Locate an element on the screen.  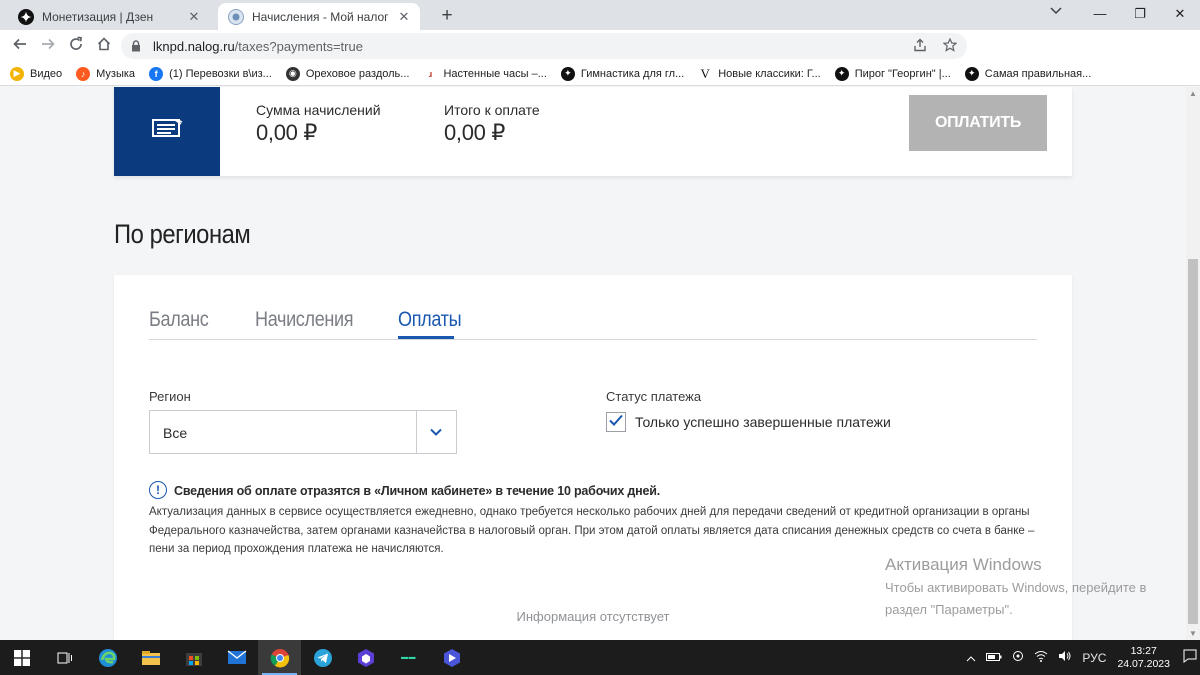
page-scrollbar: ▲ ▼ is located at coordinates (1193, 363).